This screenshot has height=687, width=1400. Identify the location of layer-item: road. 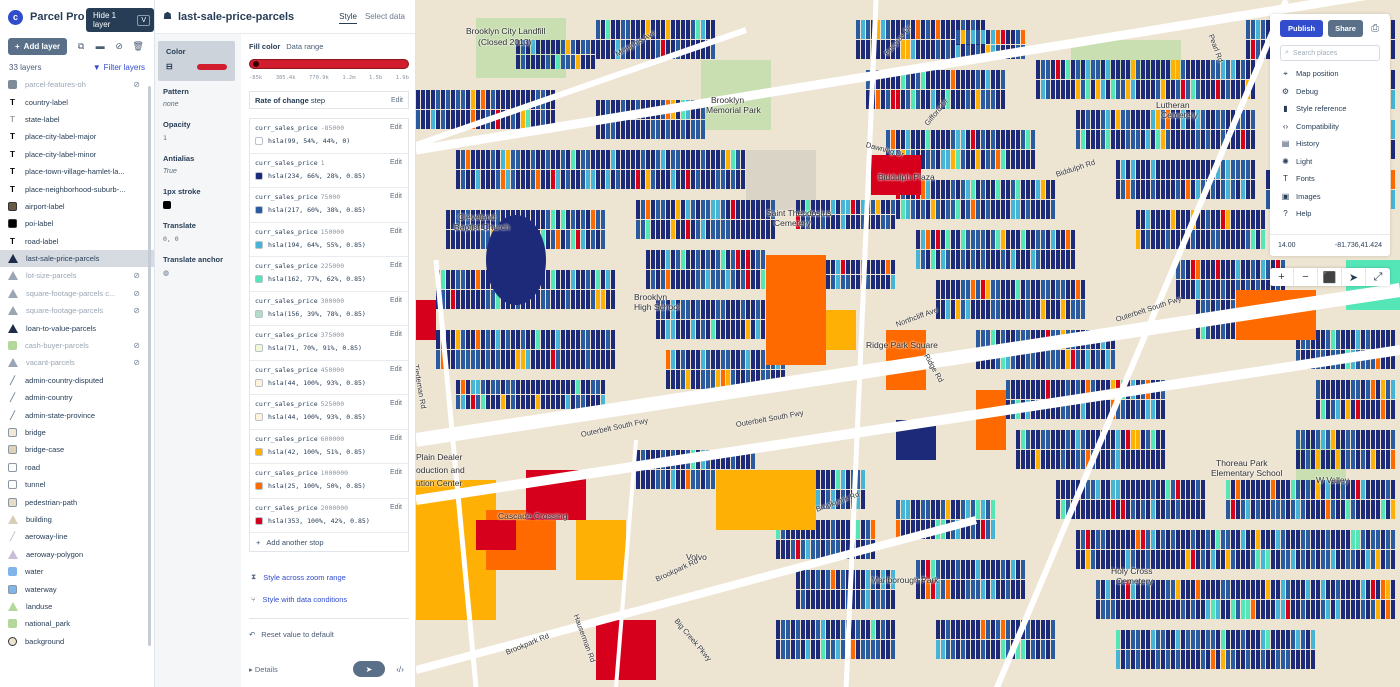
(77, 467).